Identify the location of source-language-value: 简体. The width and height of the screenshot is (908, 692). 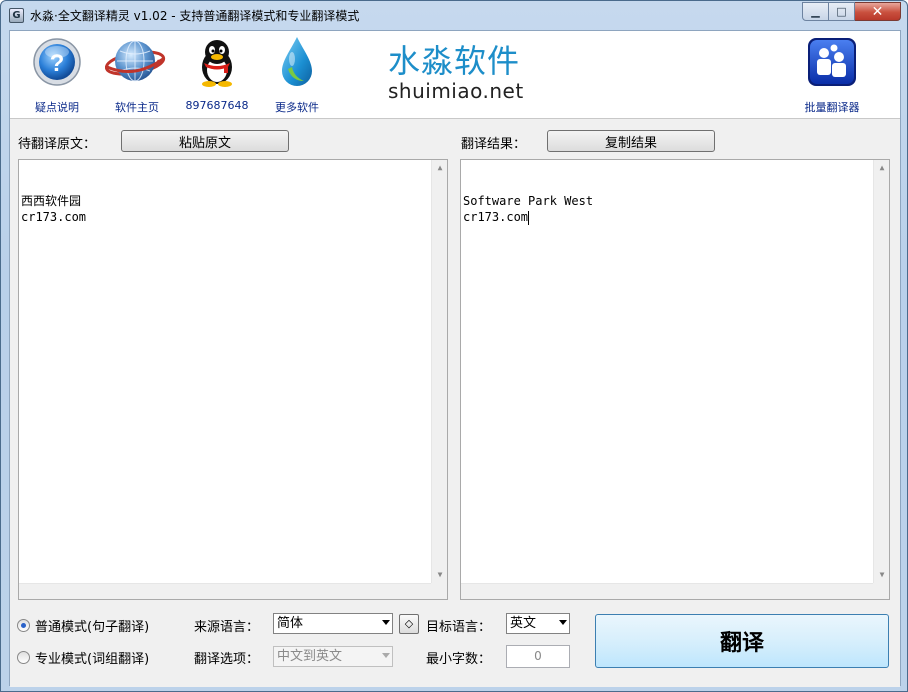
(290, 623).